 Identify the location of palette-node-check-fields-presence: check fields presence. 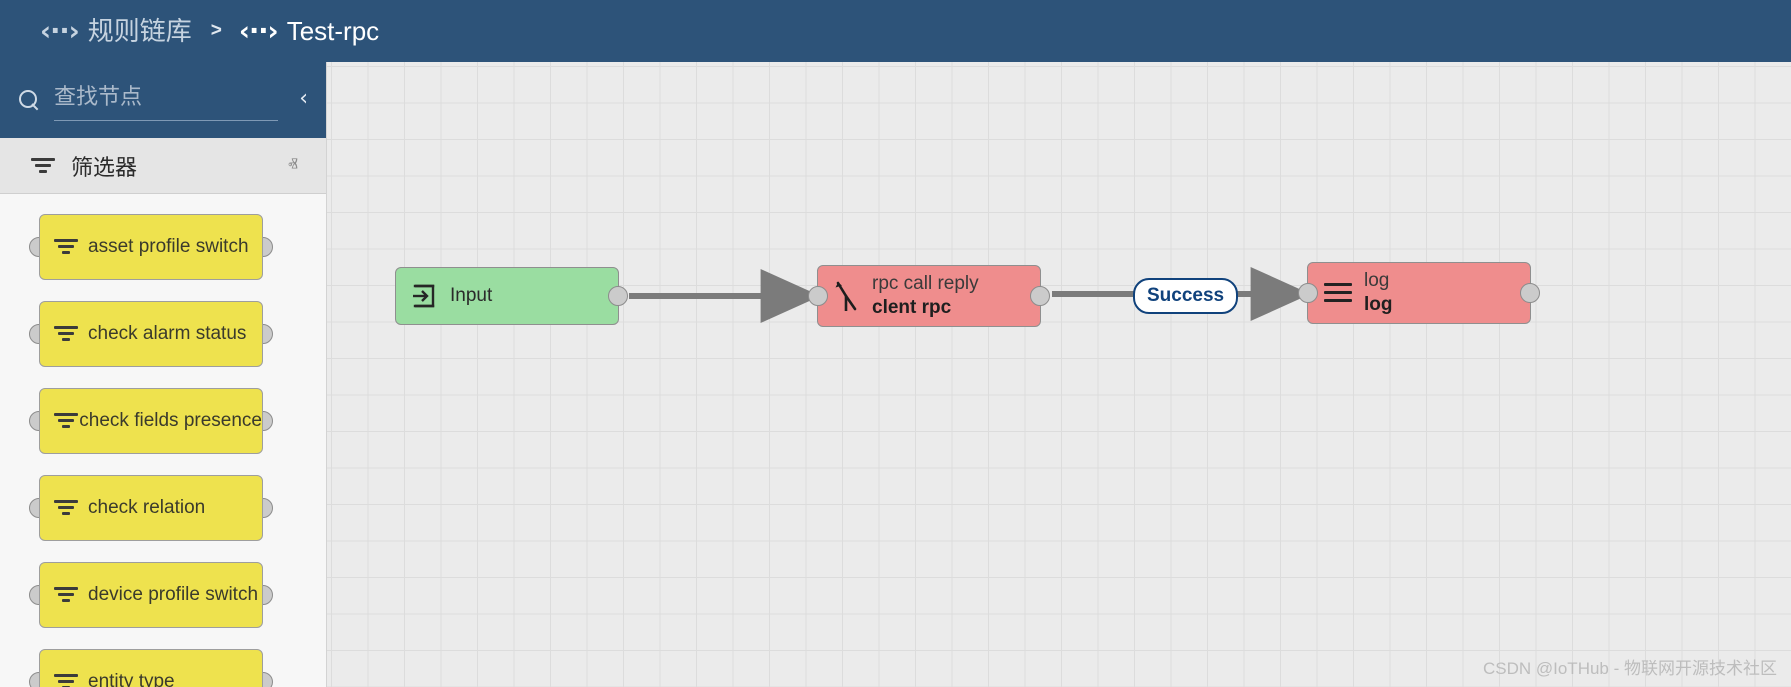
(151, 421).